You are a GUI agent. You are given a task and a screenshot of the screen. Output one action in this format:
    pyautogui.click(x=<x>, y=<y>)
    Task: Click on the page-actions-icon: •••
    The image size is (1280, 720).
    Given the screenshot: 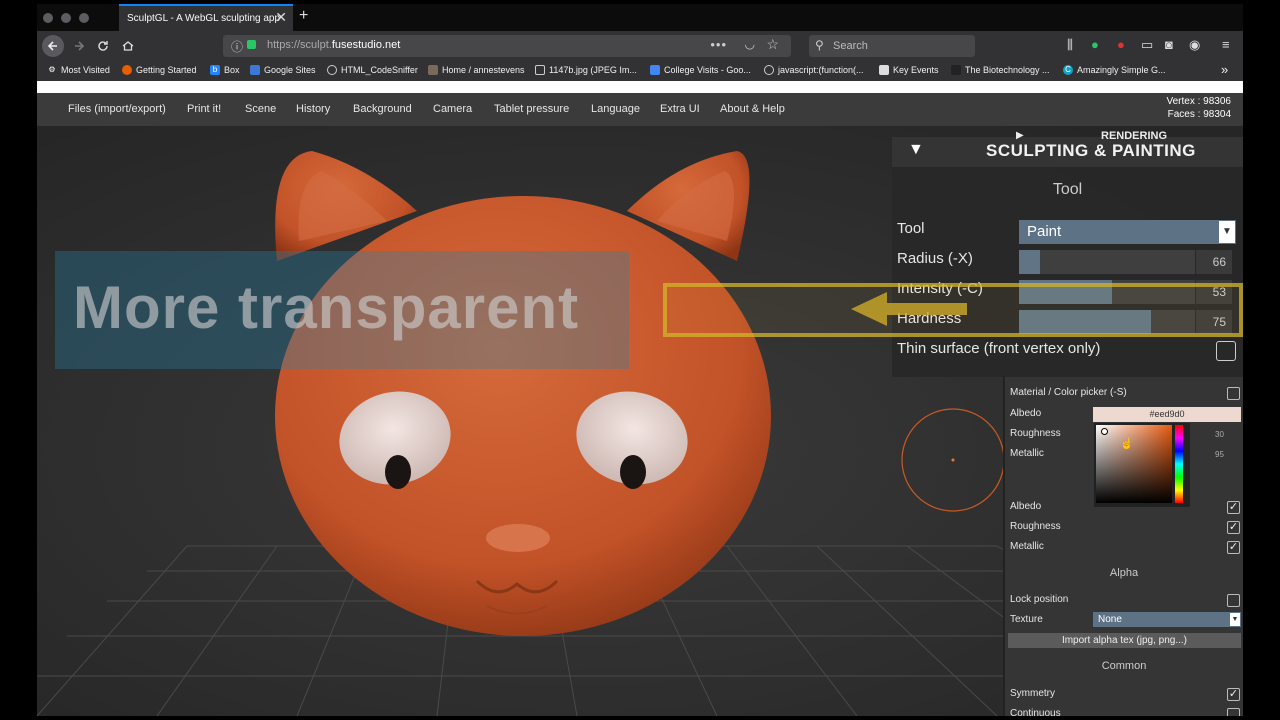 What is the action you would take?
    pyautogui.click(x=718, y=44)
    